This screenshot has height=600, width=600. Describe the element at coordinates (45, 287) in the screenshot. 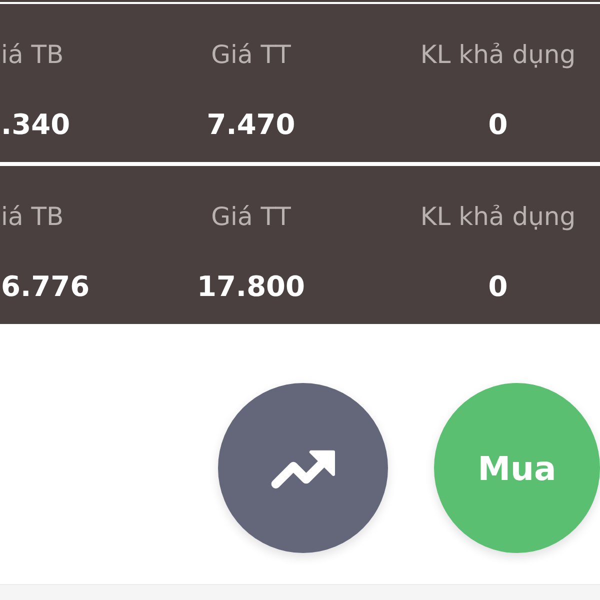

I see `column-value: 6.776` at that location.